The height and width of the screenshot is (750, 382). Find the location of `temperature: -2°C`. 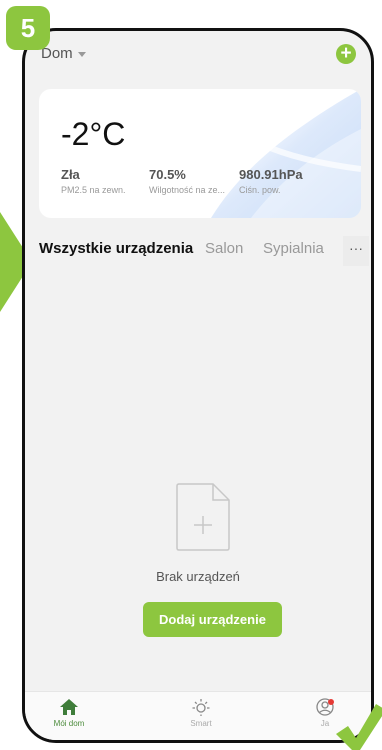

temperature: -2°C is located at coordinates (93, 134).